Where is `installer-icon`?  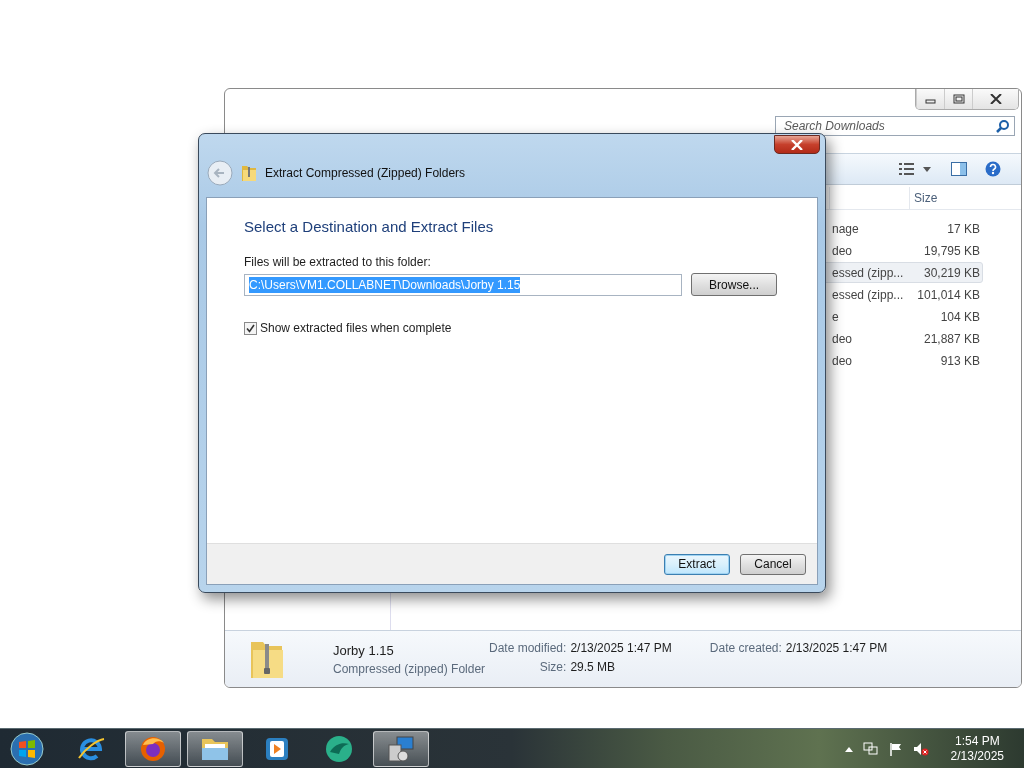
installer-icon is located at coordinates (401, 748).